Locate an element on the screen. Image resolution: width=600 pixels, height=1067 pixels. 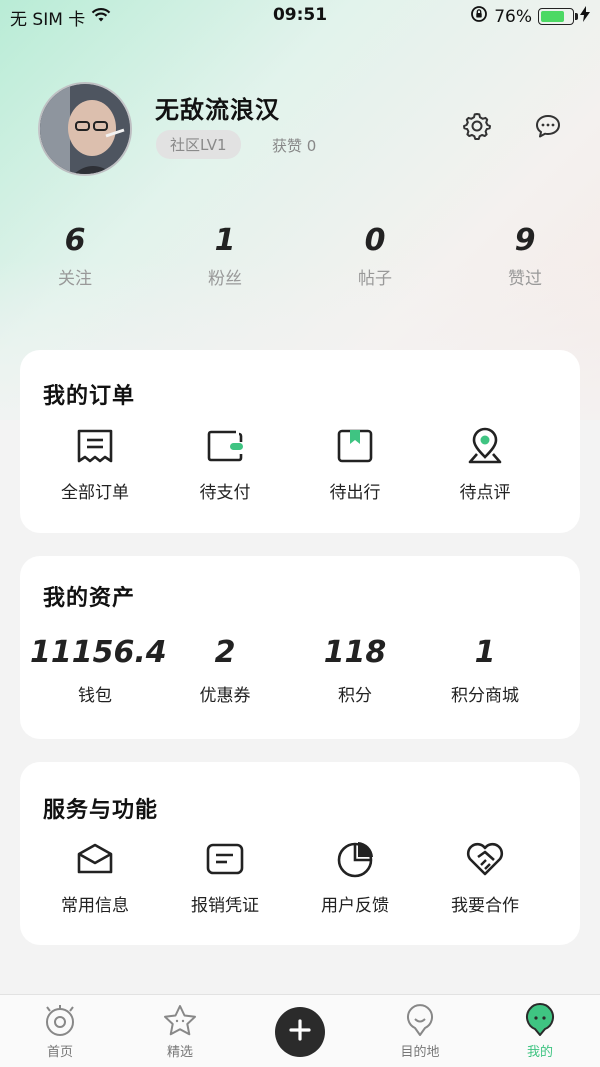
avatar is located at coordinates (85, 129).